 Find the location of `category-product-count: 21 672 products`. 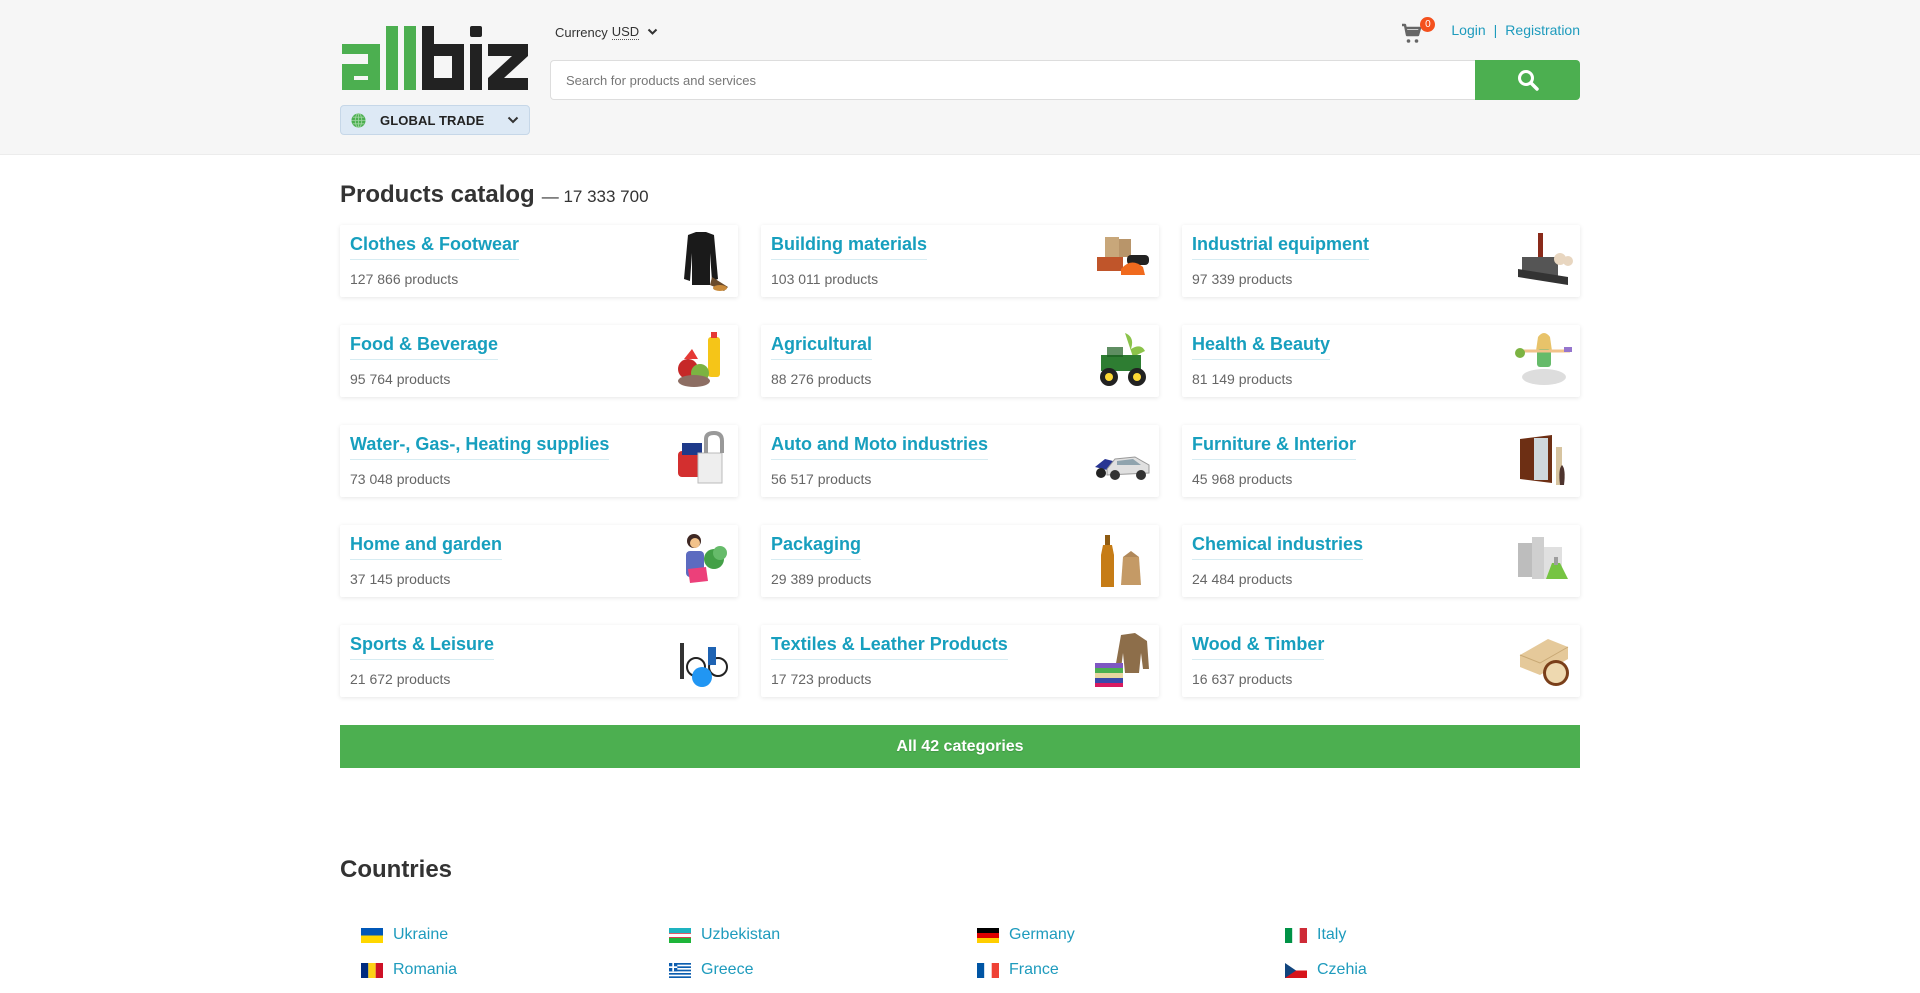

category-product-count: 21 672 products is located at coordinates (400, 679).